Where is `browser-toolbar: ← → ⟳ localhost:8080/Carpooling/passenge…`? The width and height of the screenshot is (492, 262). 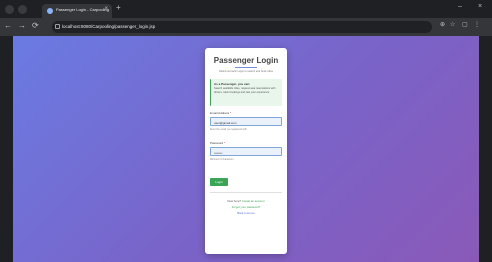
browser-toolbar: ← → ⟳ localhost:8080/Carpooling/passenge… is located at coordinates (246, 27).